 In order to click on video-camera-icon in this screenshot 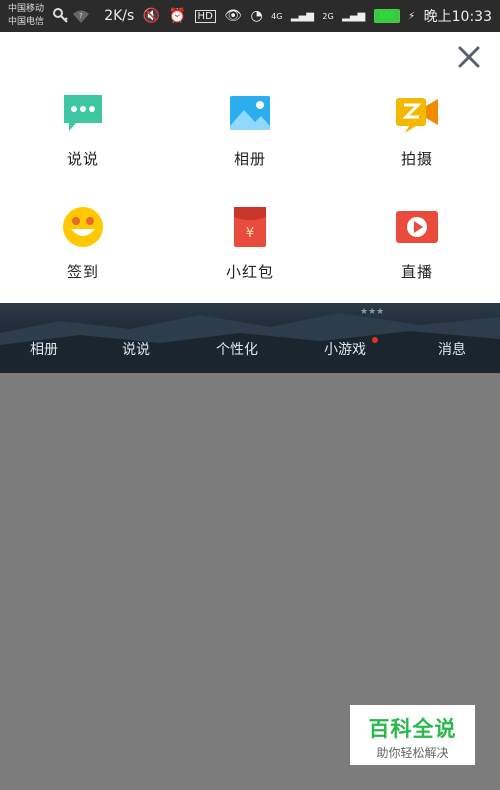, I will do `click(417, 115)`.